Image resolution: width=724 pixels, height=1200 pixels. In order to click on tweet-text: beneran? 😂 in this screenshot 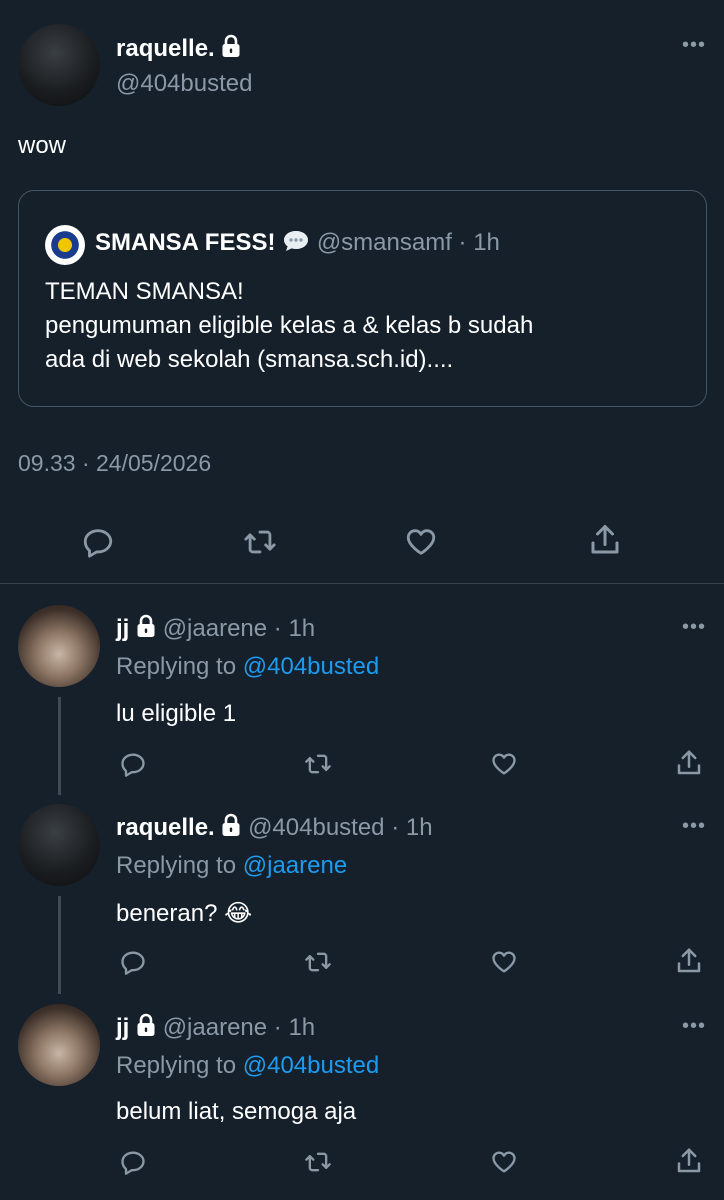, I will do `click(184, 913)`.